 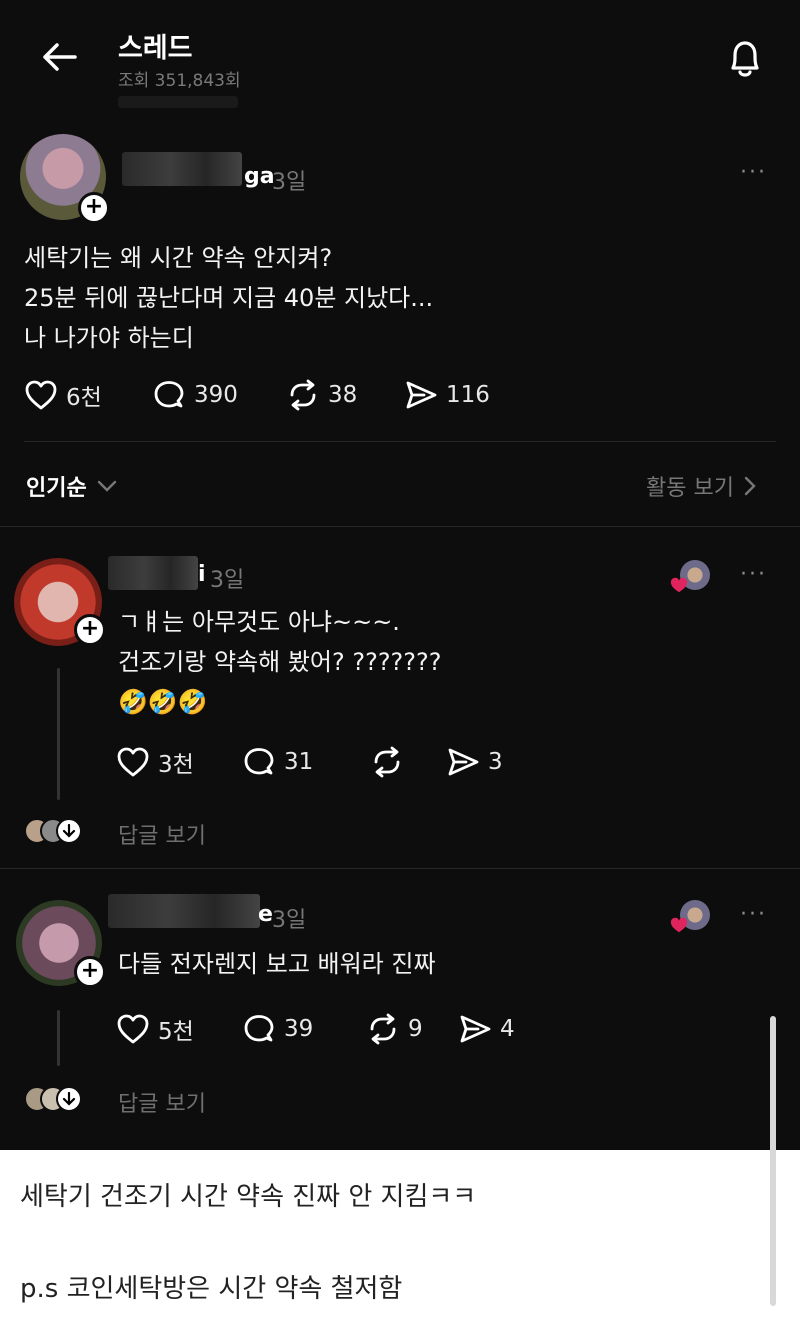 I want to click on repost-button, so click(x=408, y=762).